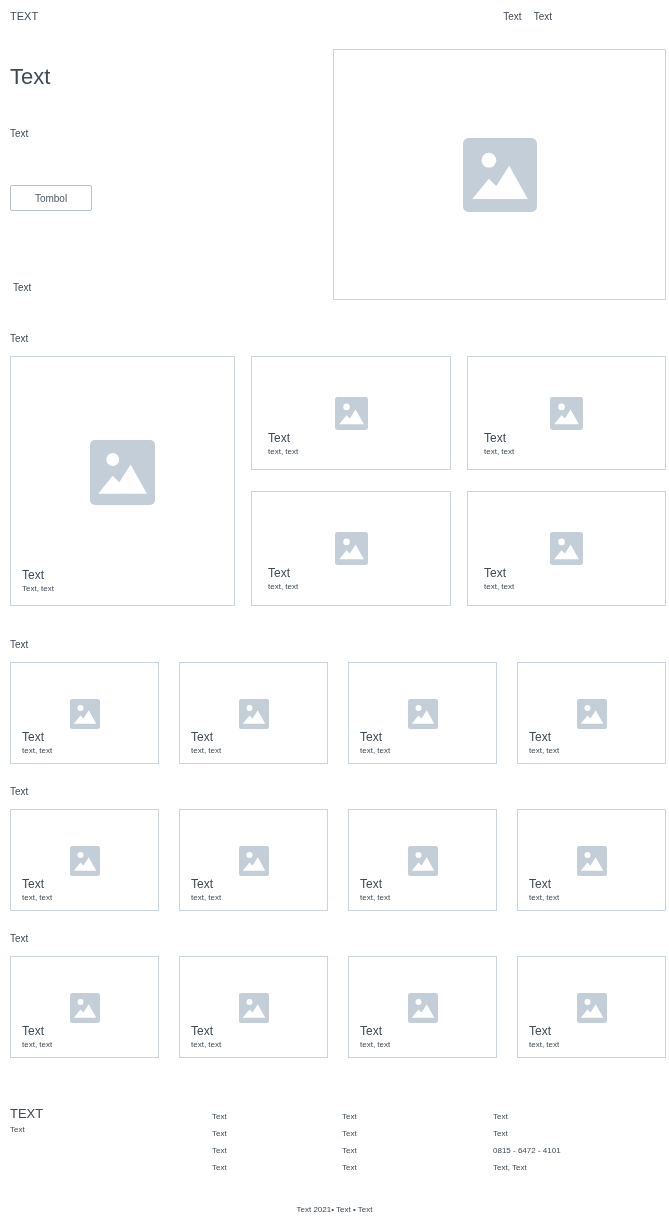 The width and height of the screenshot is (669, 1225). What do you see at coordinates (27, 1114) in the screenshot?
I see `footer-brand: TEXT` at bounding box center [27, 1114].